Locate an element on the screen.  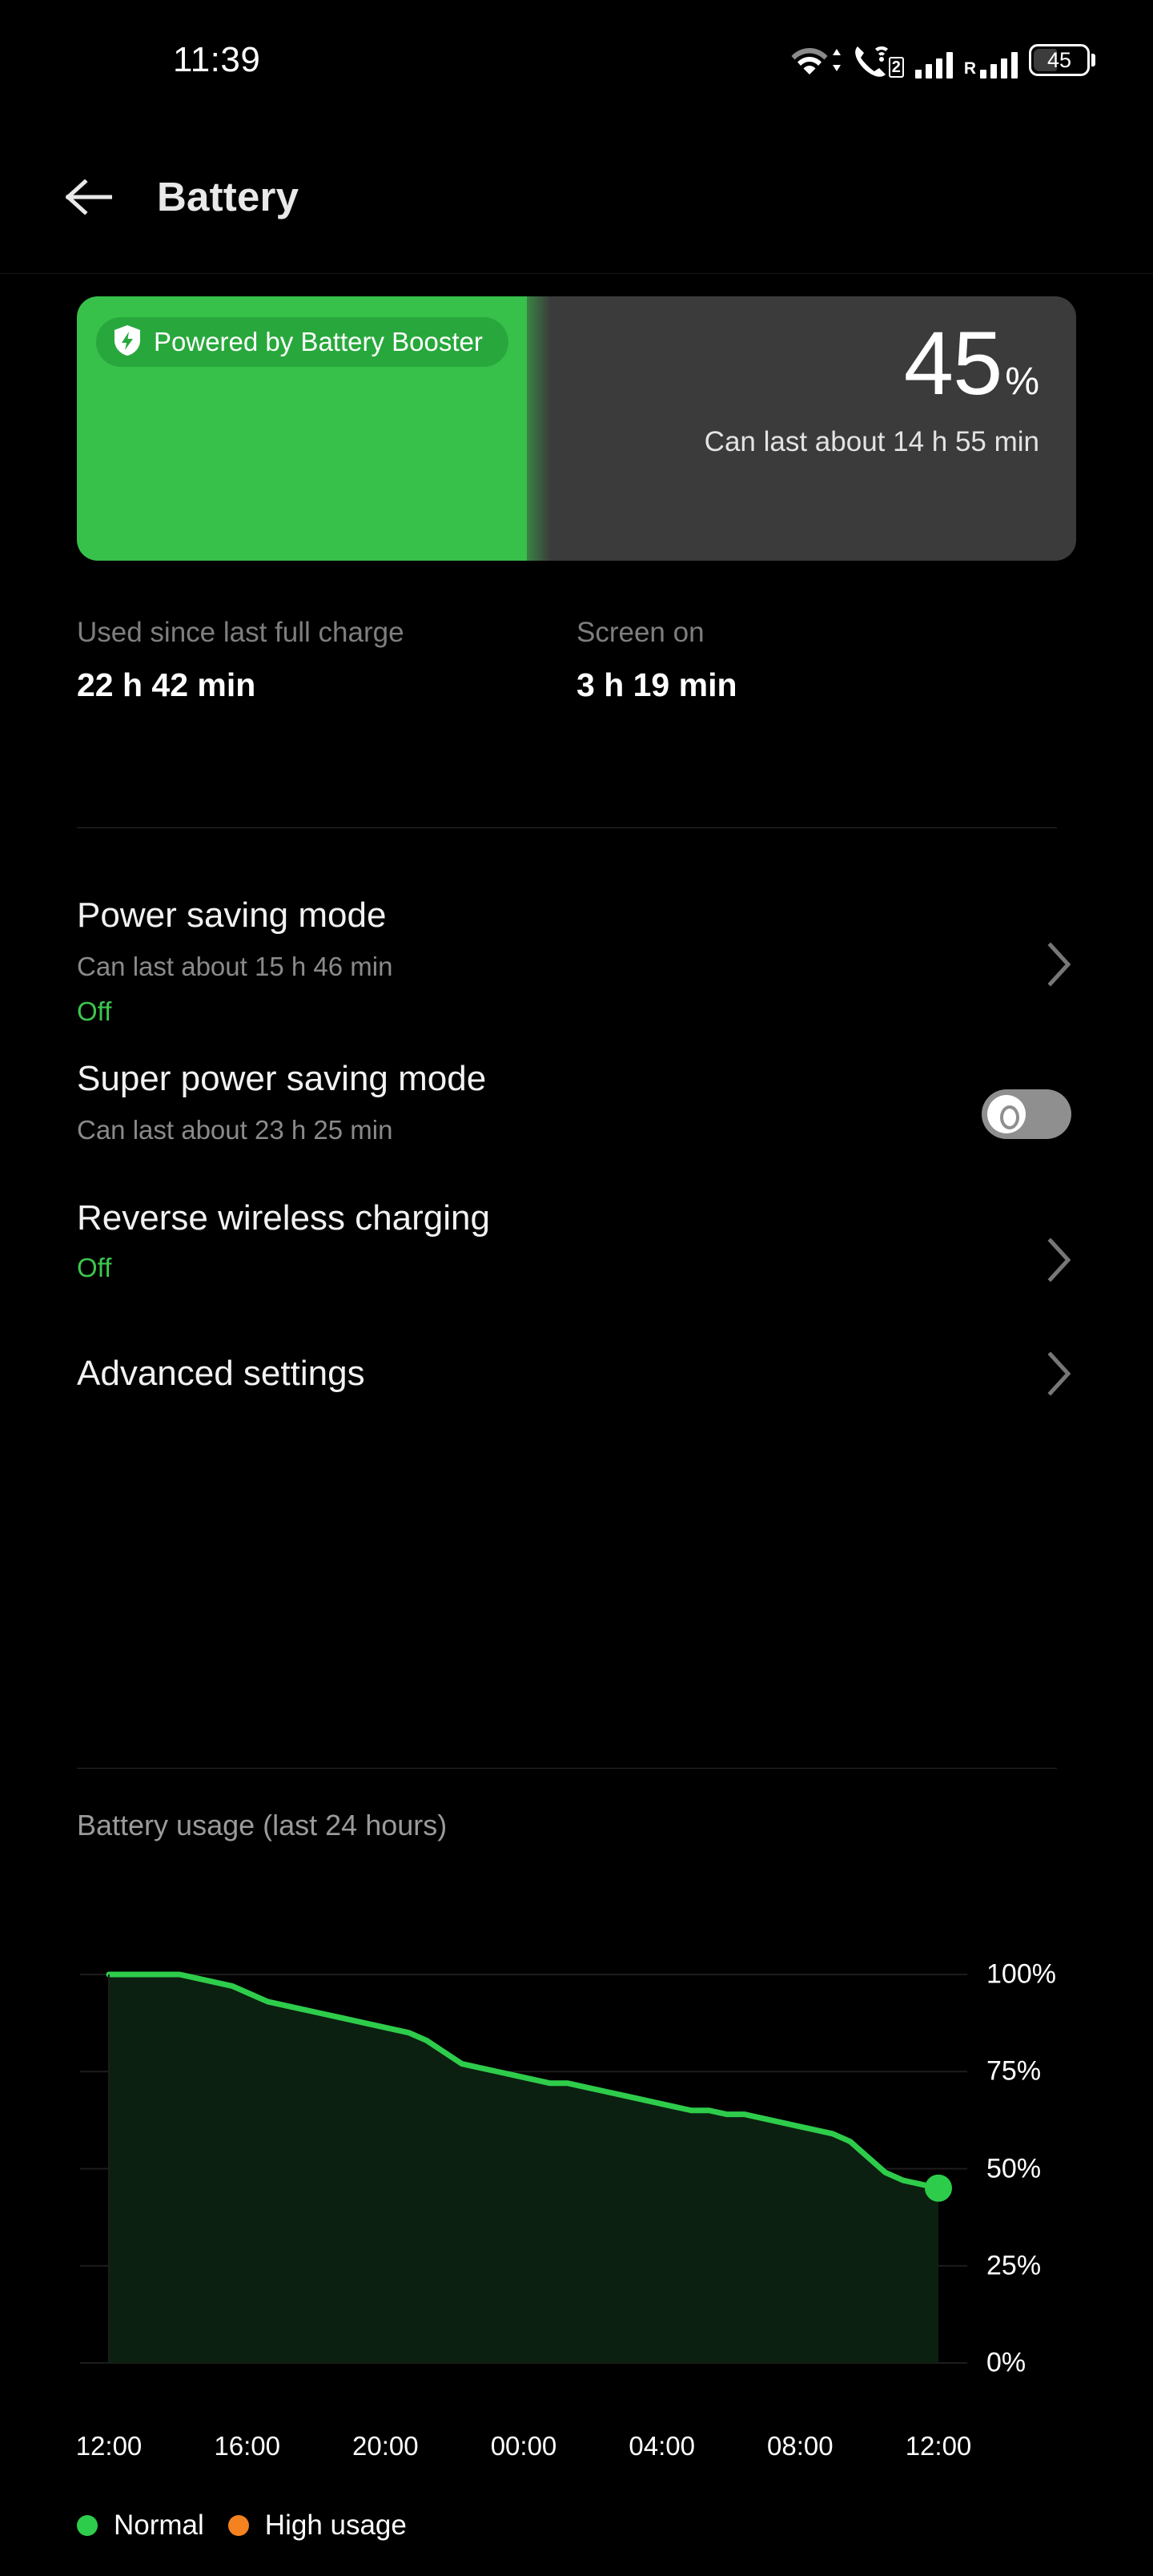
chart-x-tick-label: 16:00 is located at coordinates (247, 2446).